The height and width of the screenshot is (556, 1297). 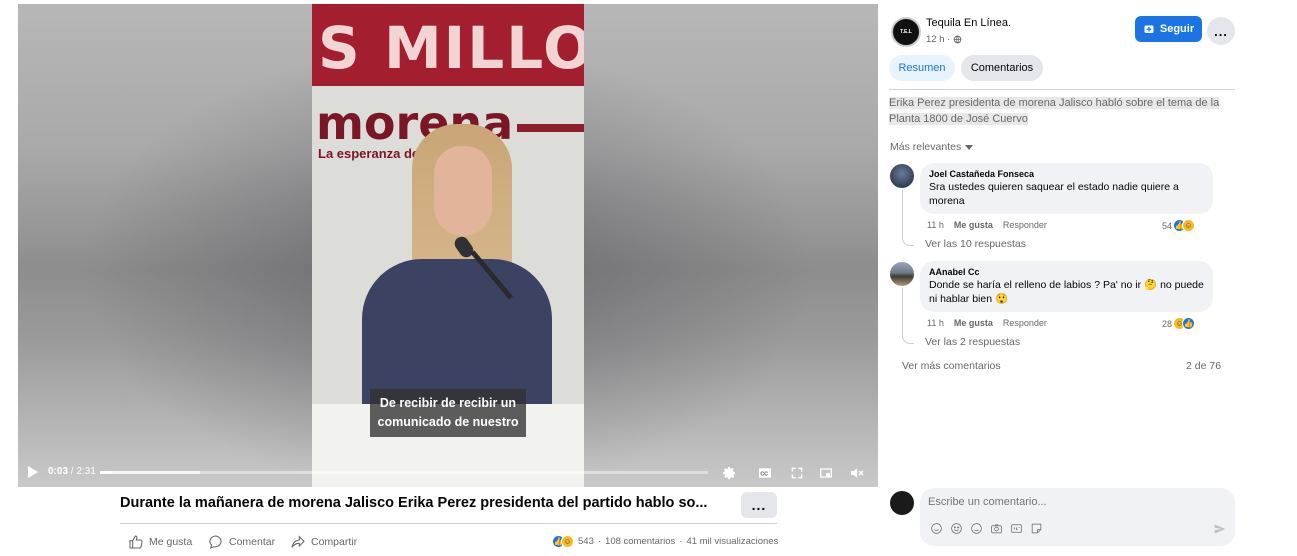 I want to click on share-arrow-icon, so click(x=298, y=541).